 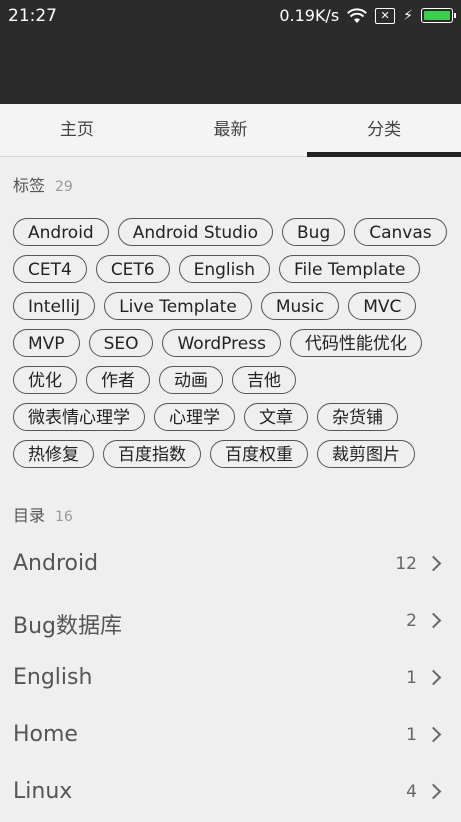 I want to click on tag-chip: WordPress, so click(x=221, y=343).